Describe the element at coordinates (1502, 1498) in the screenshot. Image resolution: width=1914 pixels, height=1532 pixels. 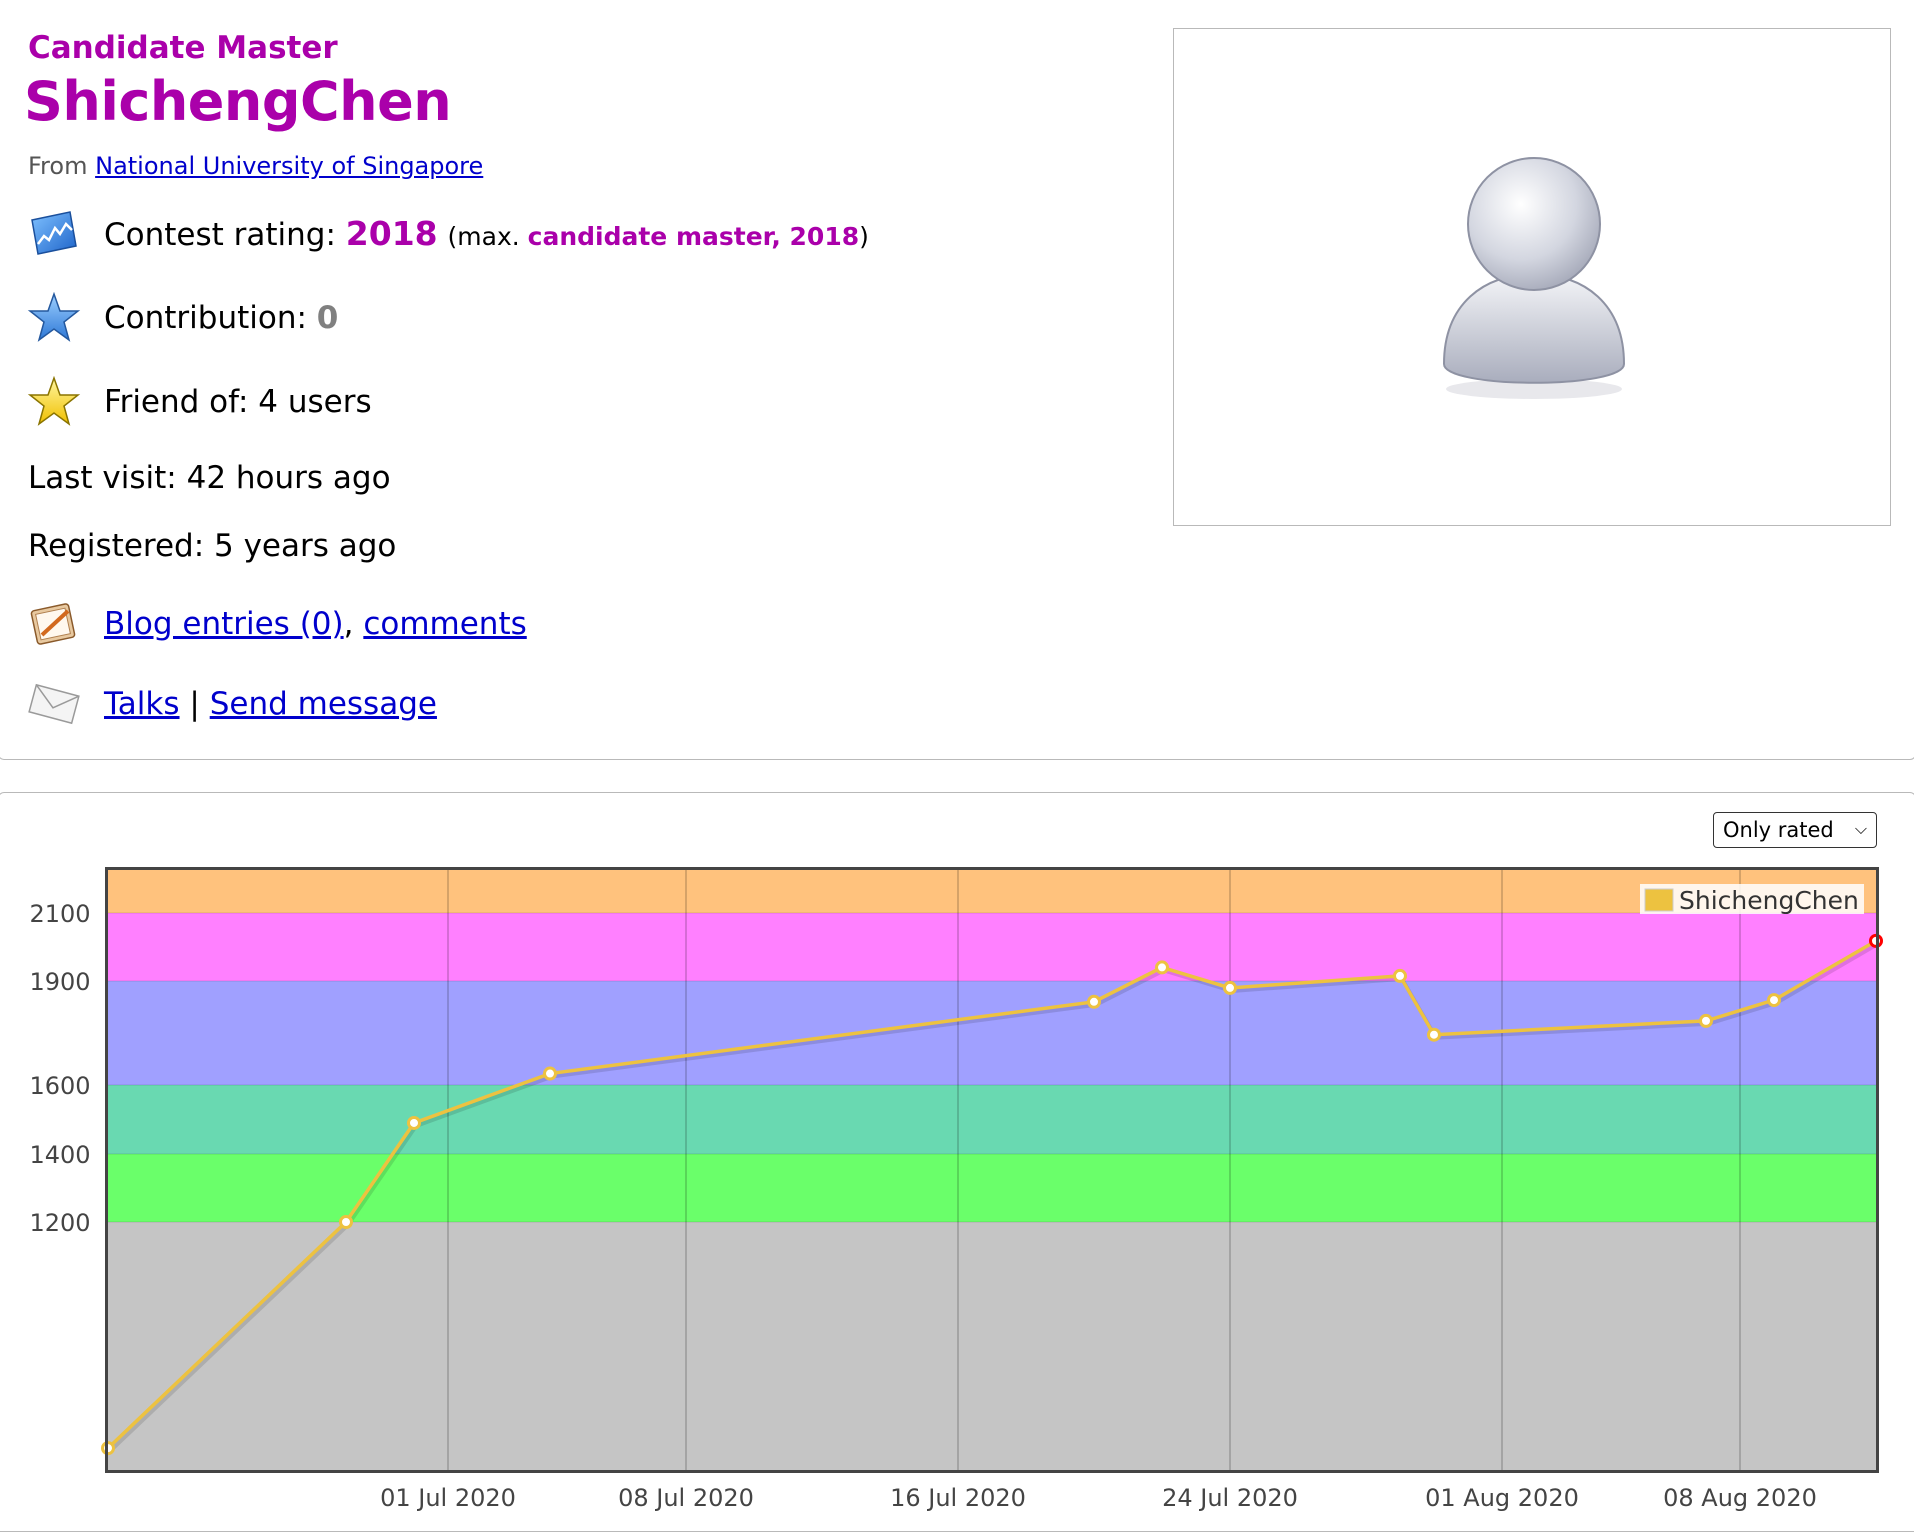
I see `x-tick-label: 01 Aug 2020` at that location.